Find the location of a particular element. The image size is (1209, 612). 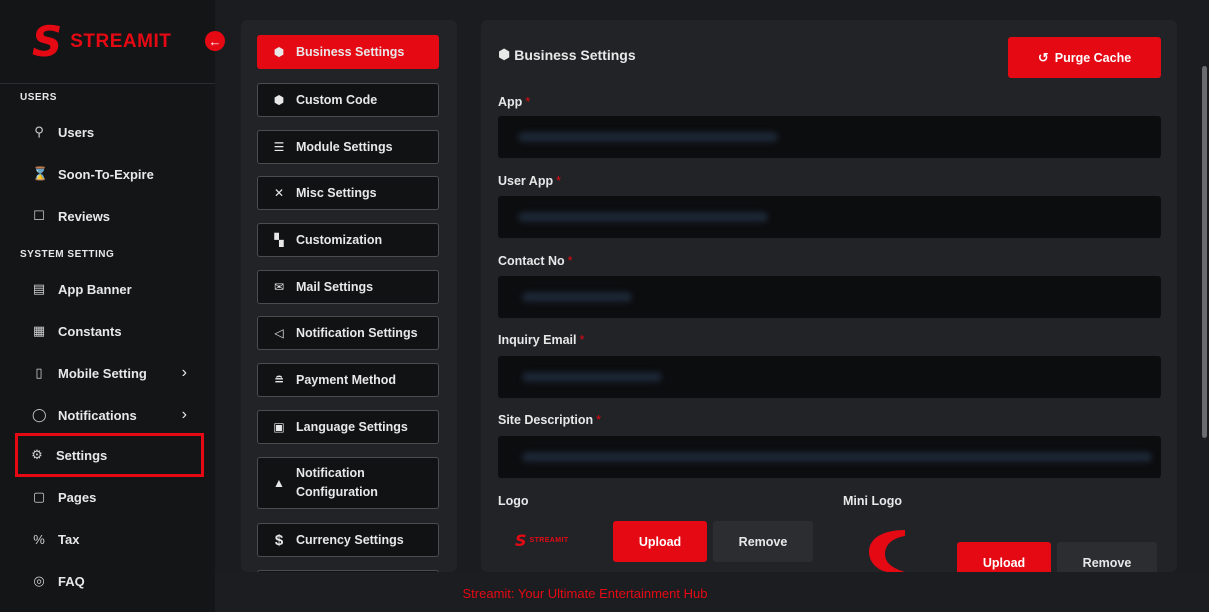

menu-misc-settings: ✕ Misc Settings is located at coordinates (348, 193).